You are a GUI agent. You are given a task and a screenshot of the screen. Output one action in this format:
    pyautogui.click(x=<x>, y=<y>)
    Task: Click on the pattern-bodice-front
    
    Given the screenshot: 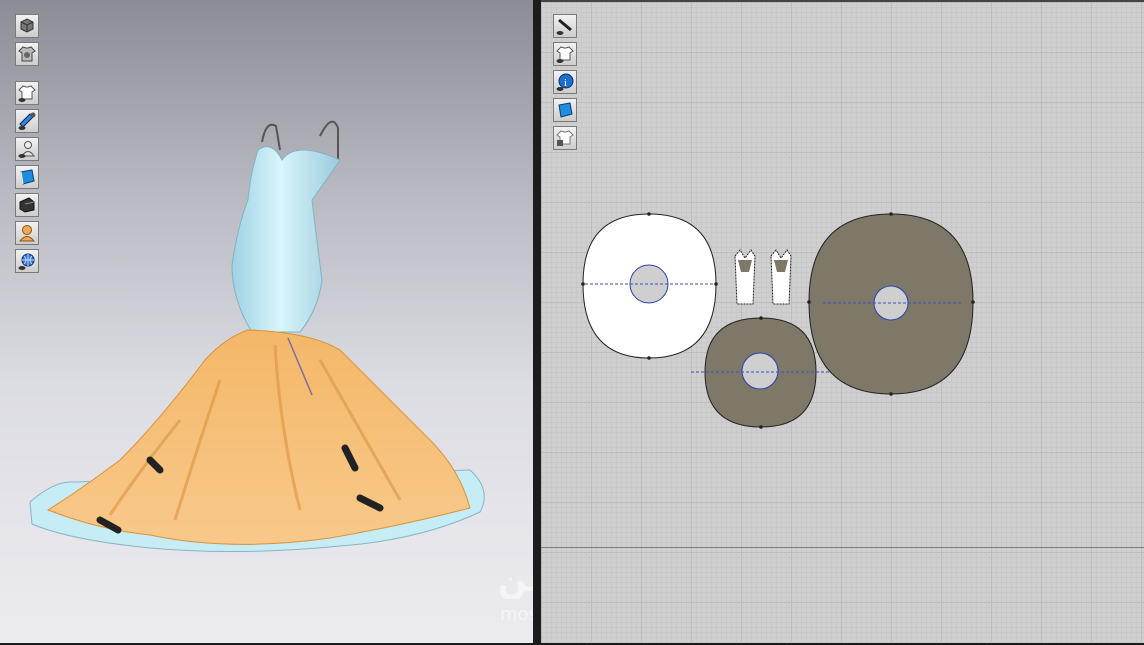 What is the action you would take?
    pyautogui.click(x=745, y=277)
    